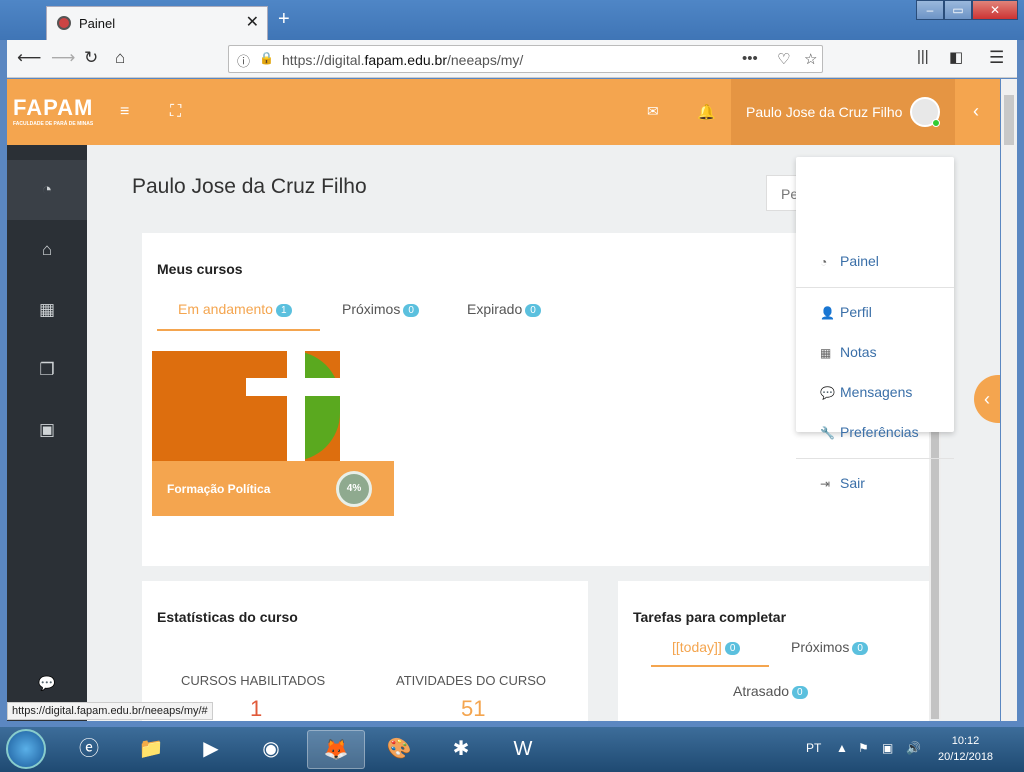  Describe the element at coordinates (91, 58) in the screenshot. I see `reload-icon: ↻` at that location.